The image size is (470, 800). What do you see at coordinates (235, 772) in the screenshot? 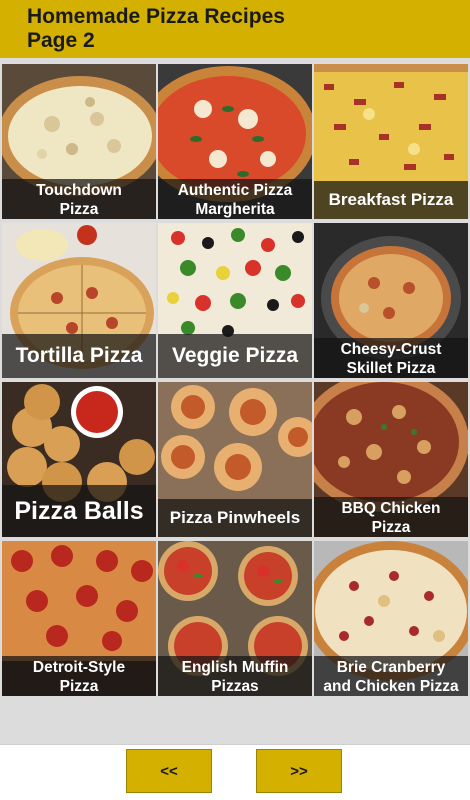
I see `pagination-bar: << >>` at bounding box center [235, 772].